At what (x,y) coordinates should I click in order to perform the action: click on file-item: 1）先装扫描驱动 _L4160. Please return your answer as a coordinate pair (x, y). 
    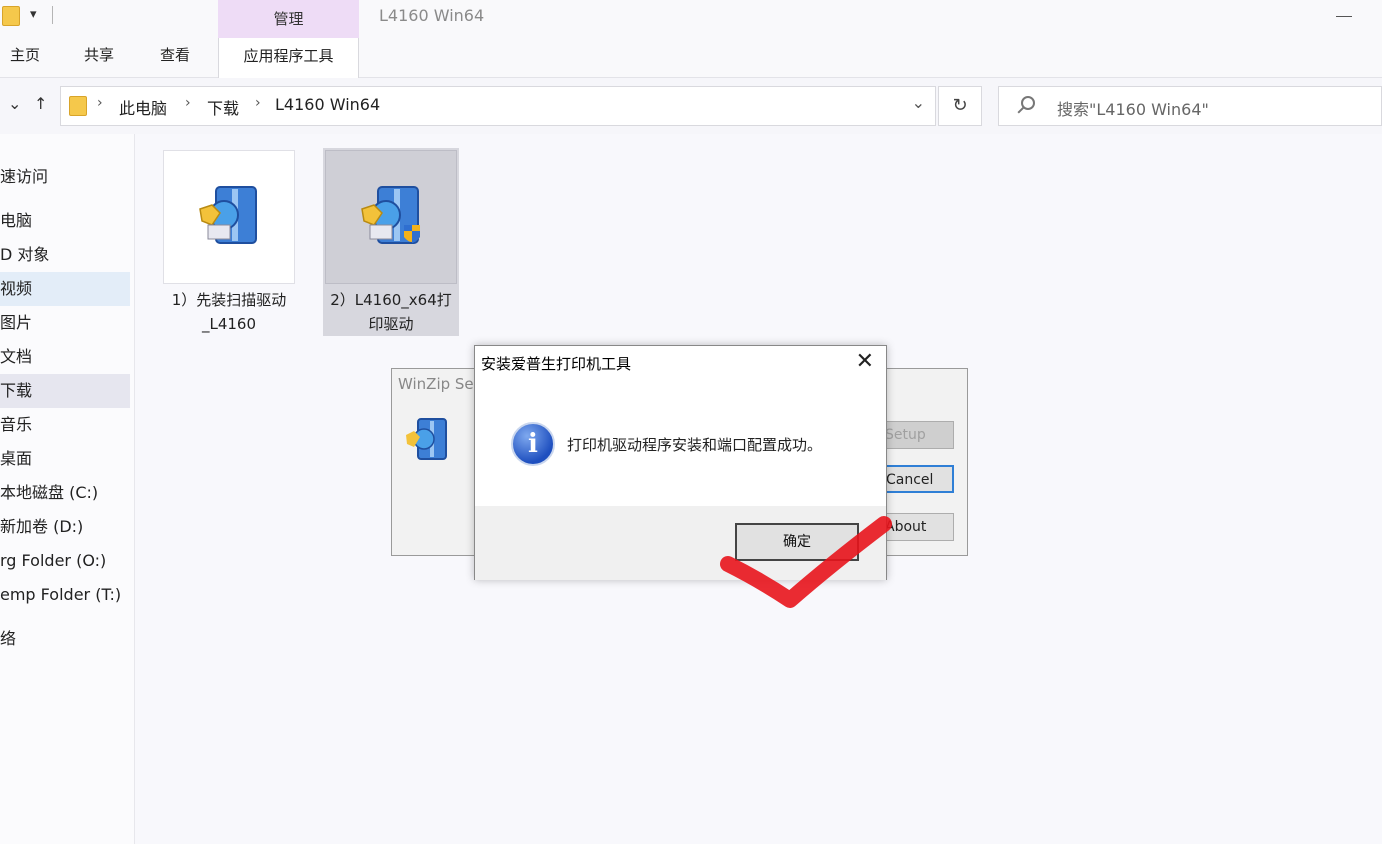
    Looking at the image, I should click on (229, 242).